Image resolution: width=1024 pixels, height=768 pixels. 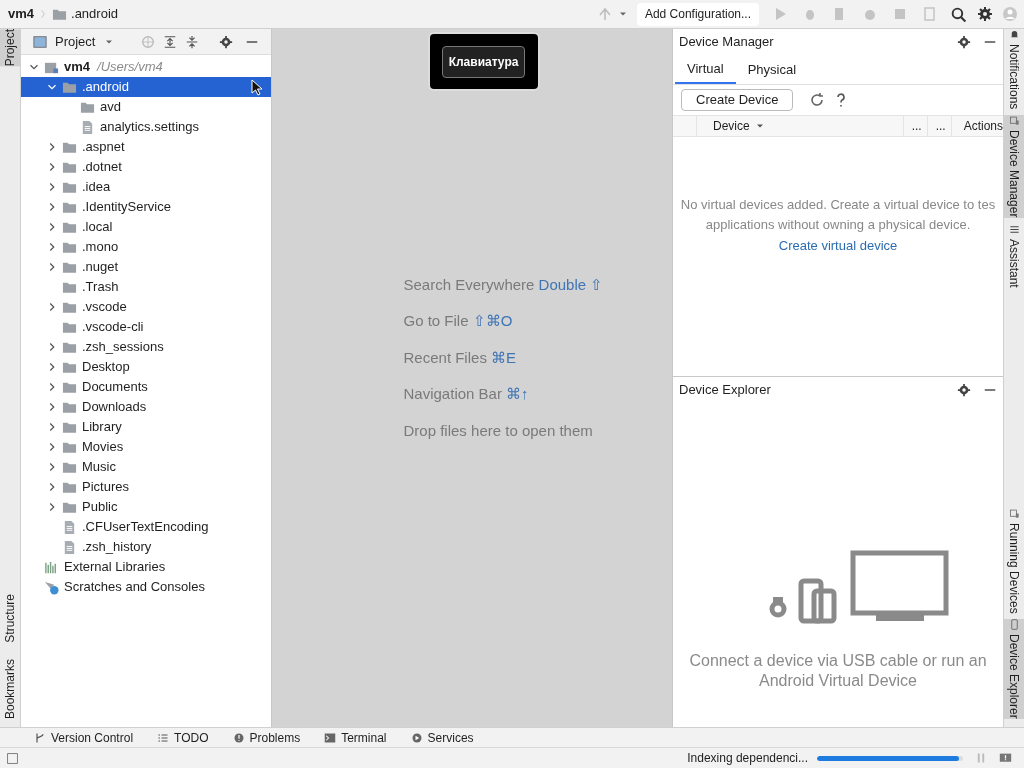 I want to click on tree-item-label: .aspnet, so click(x=103, y=147).